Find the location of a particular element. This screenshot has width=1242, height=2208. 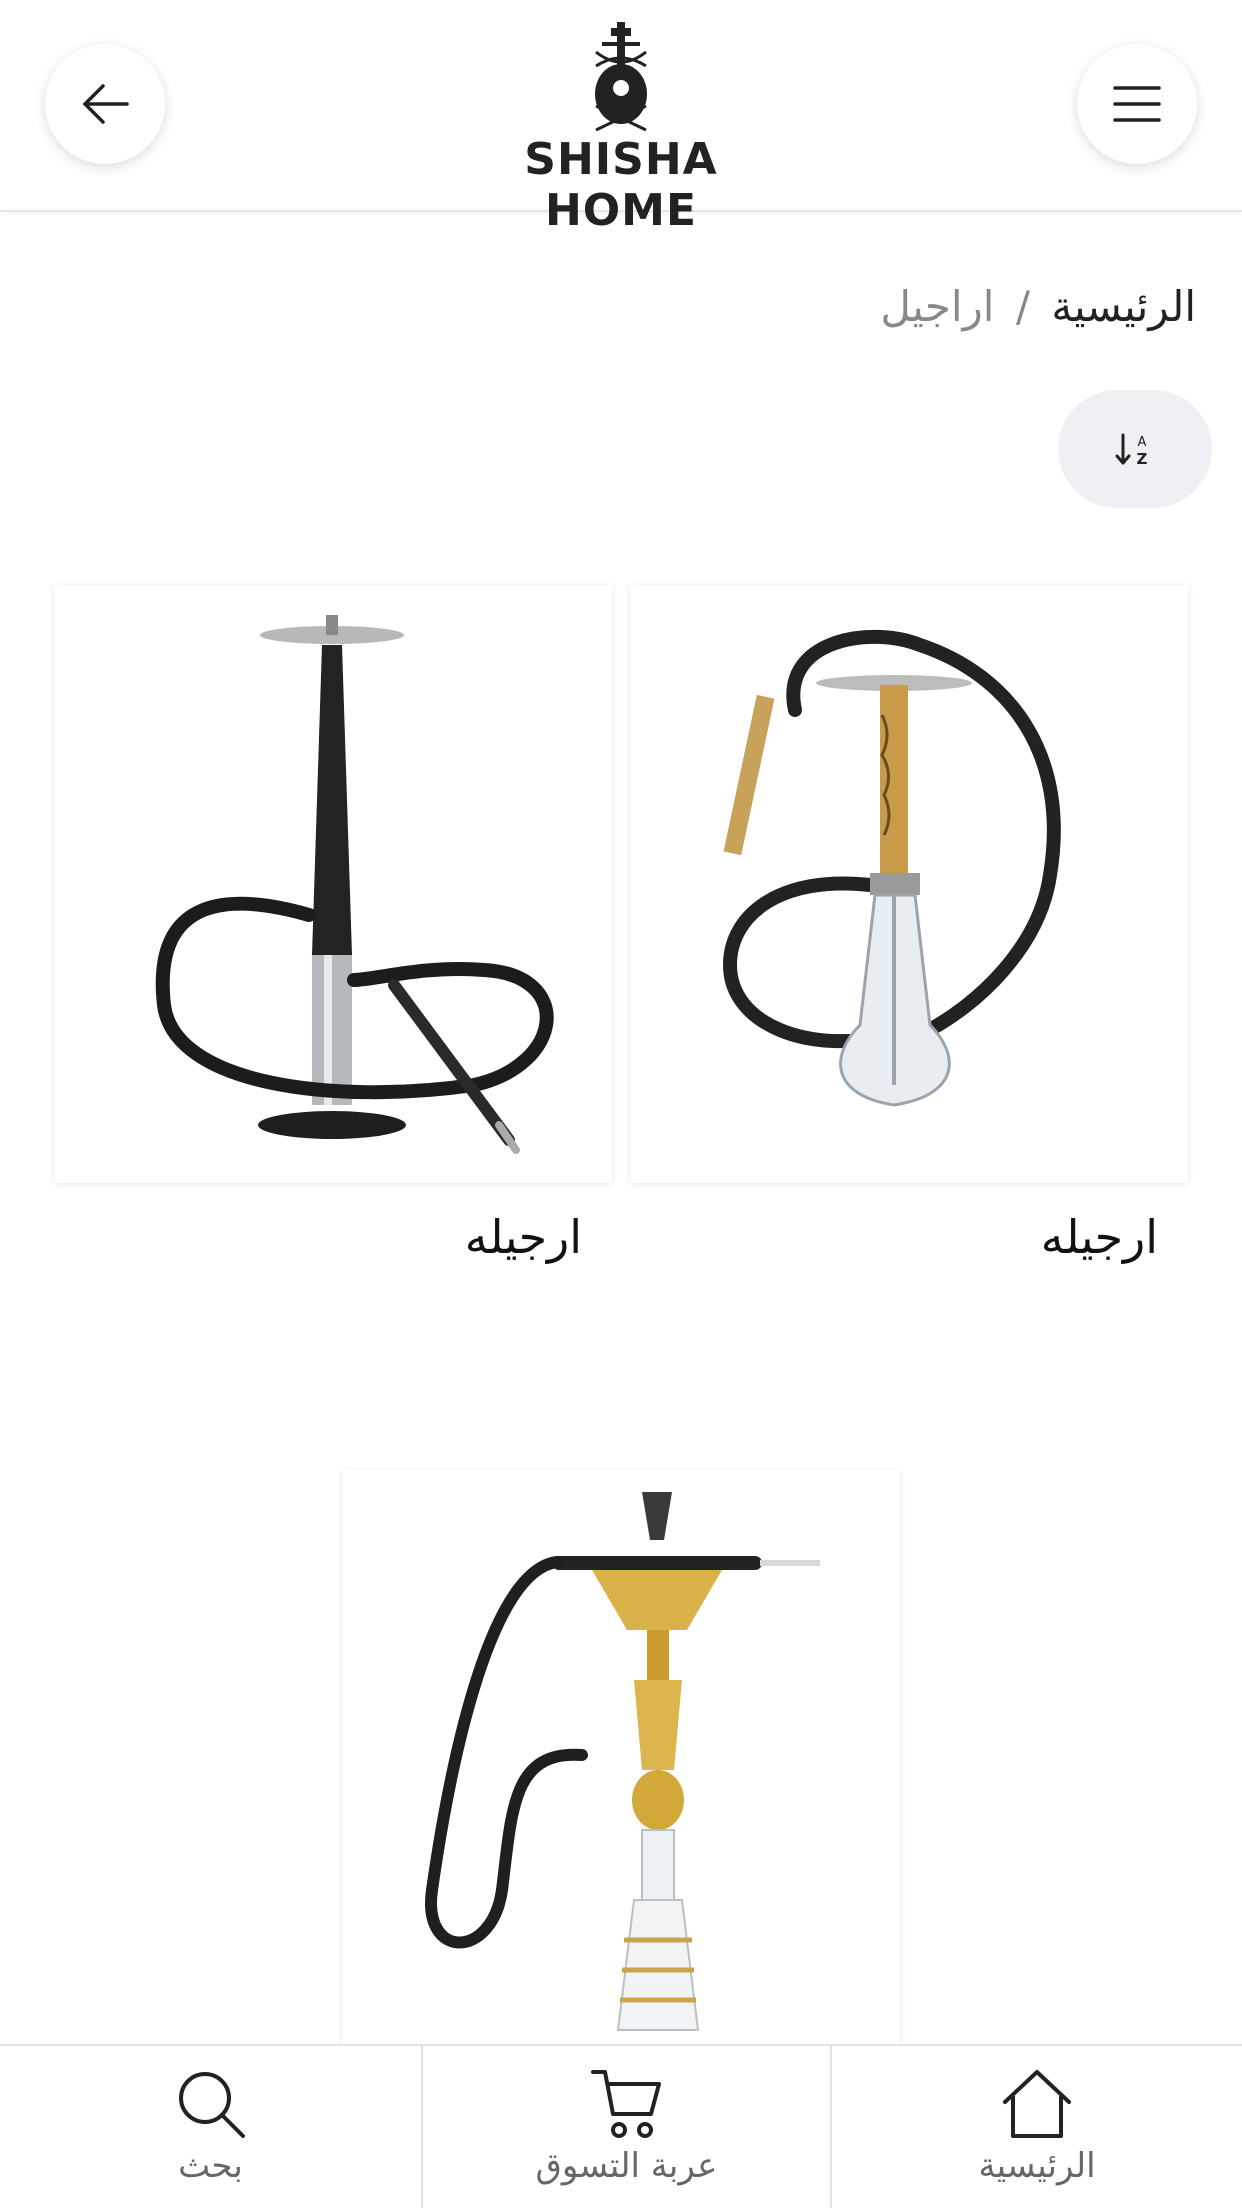

logo-text: SHISHA HOME is located at coordinates (621, 185).